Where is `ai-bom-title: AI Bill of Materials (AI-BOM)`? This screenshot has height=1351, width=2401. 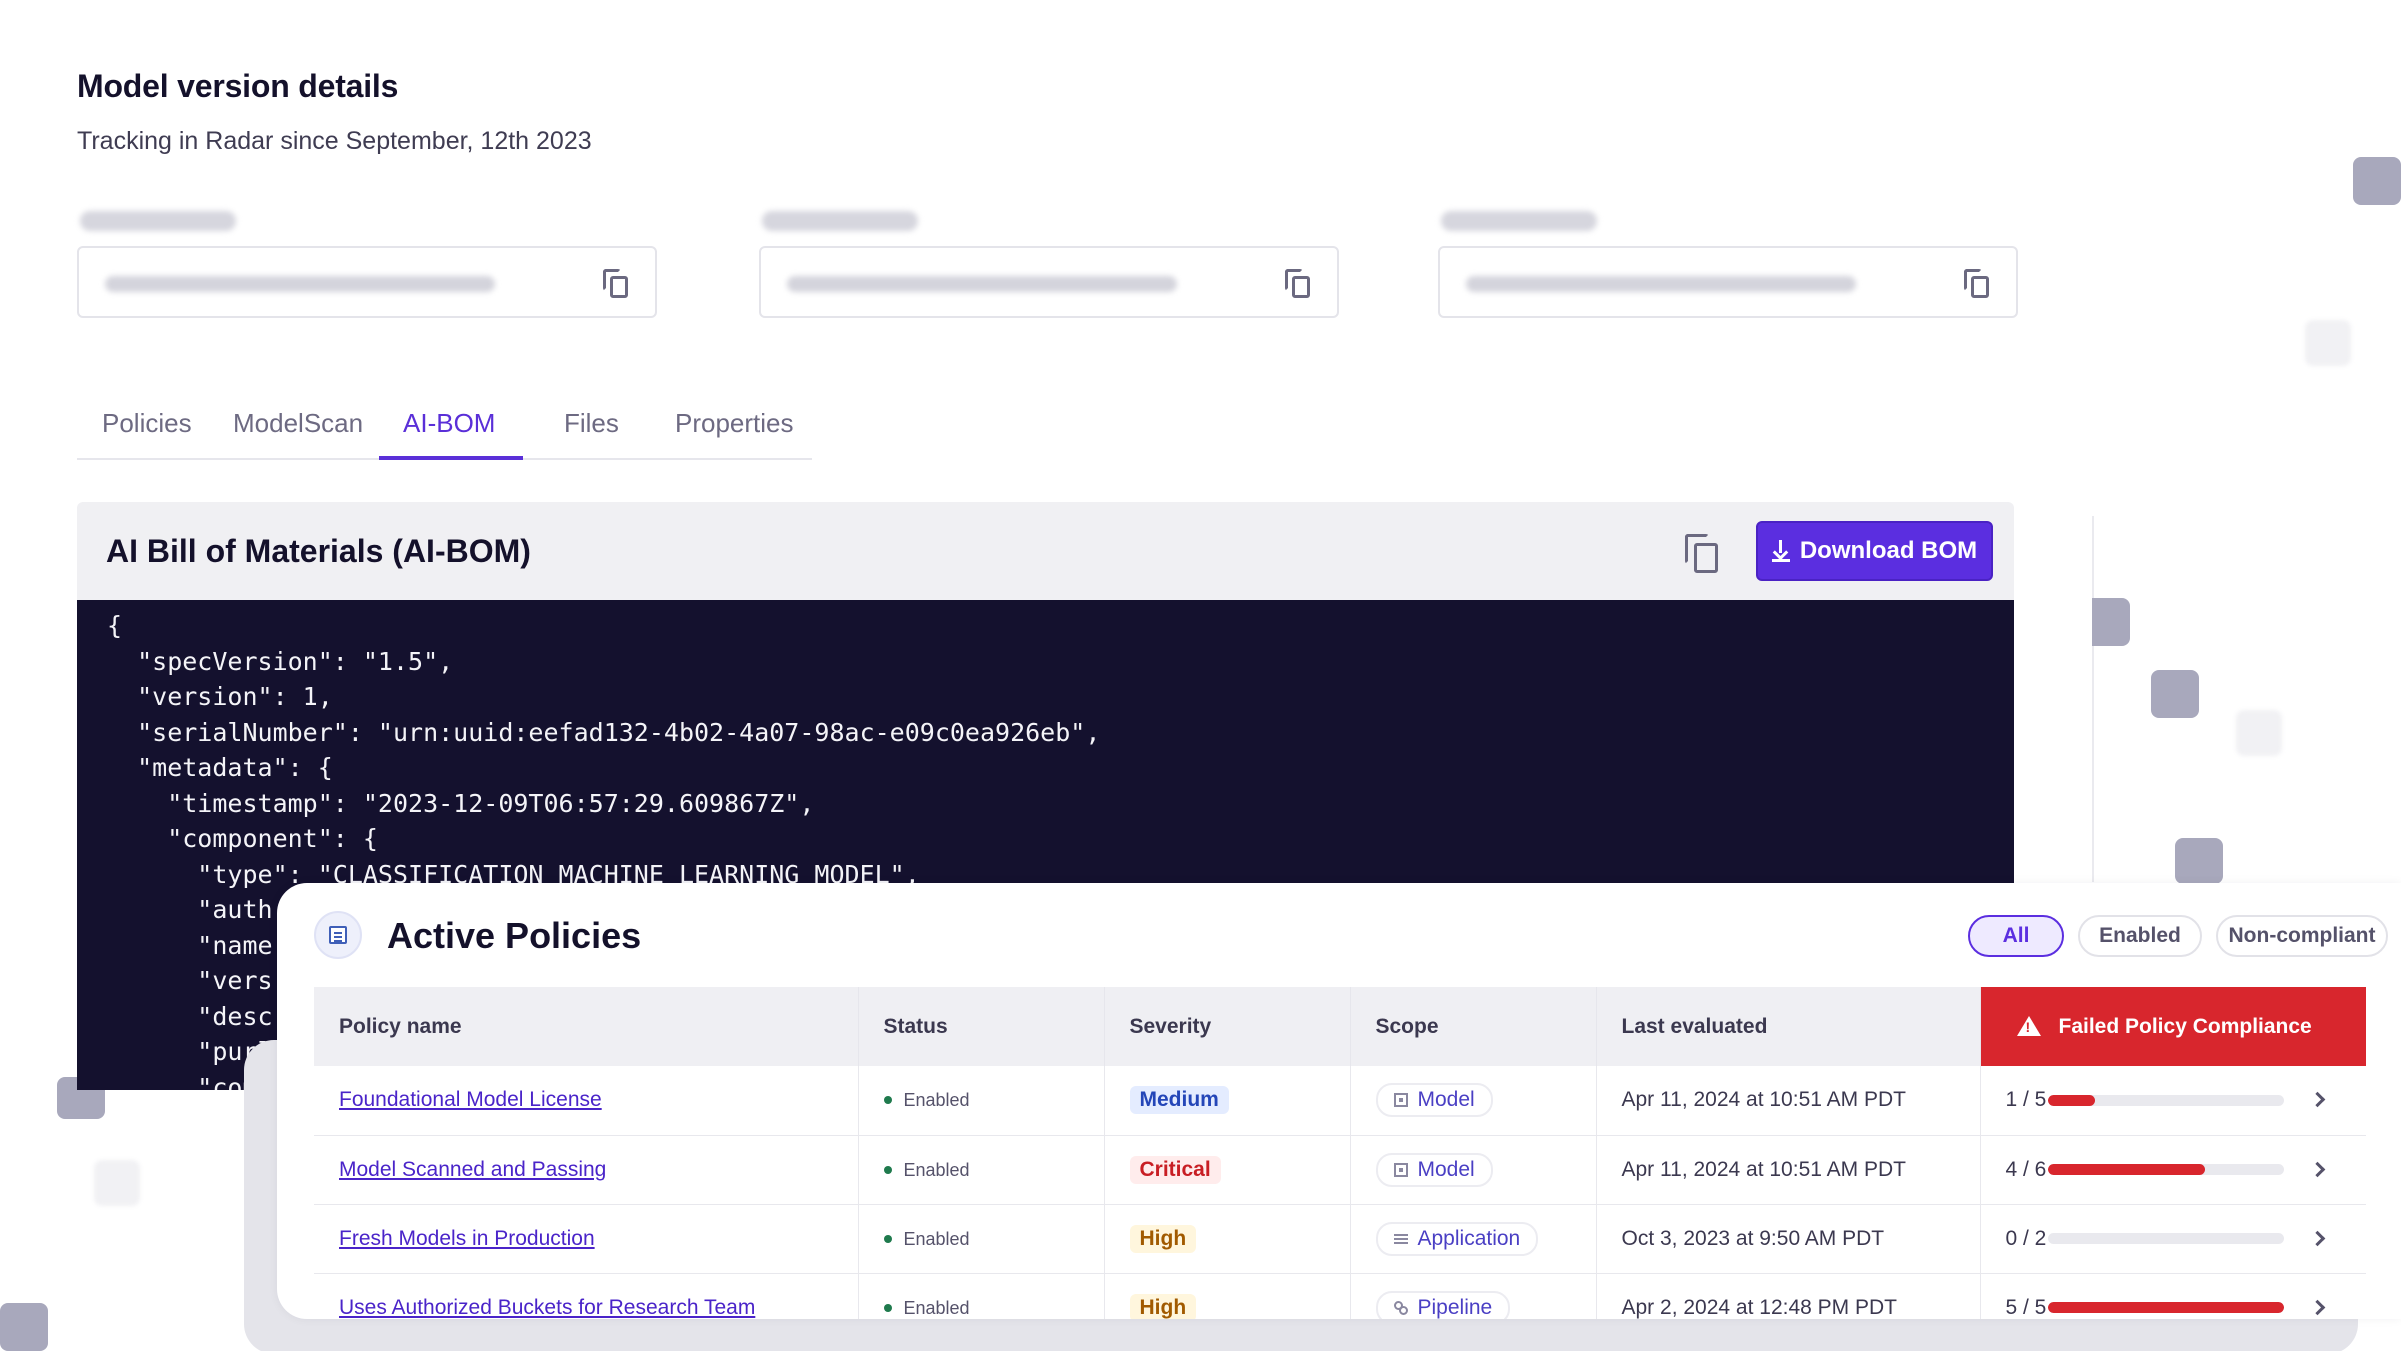
ai-bom-title: AI Bill of Materials (AI-BOM) is located at coordinates (318, 551).